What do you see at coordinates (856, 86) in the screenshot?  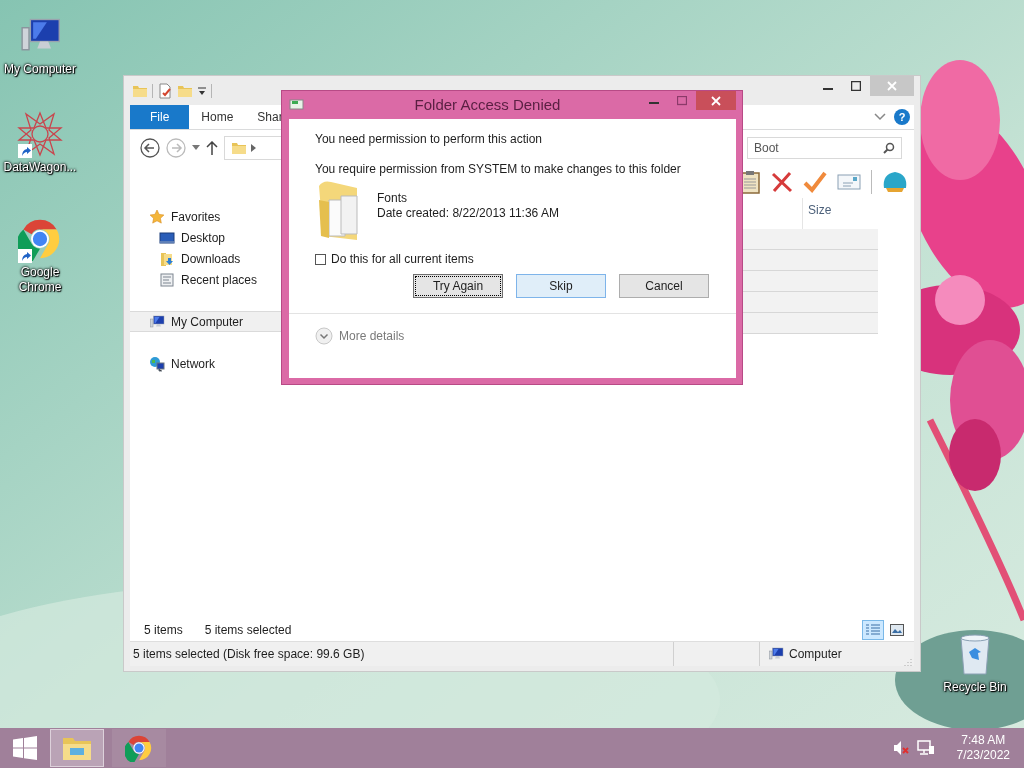 I see `maximize-icon` at bounding box center [856, 86].